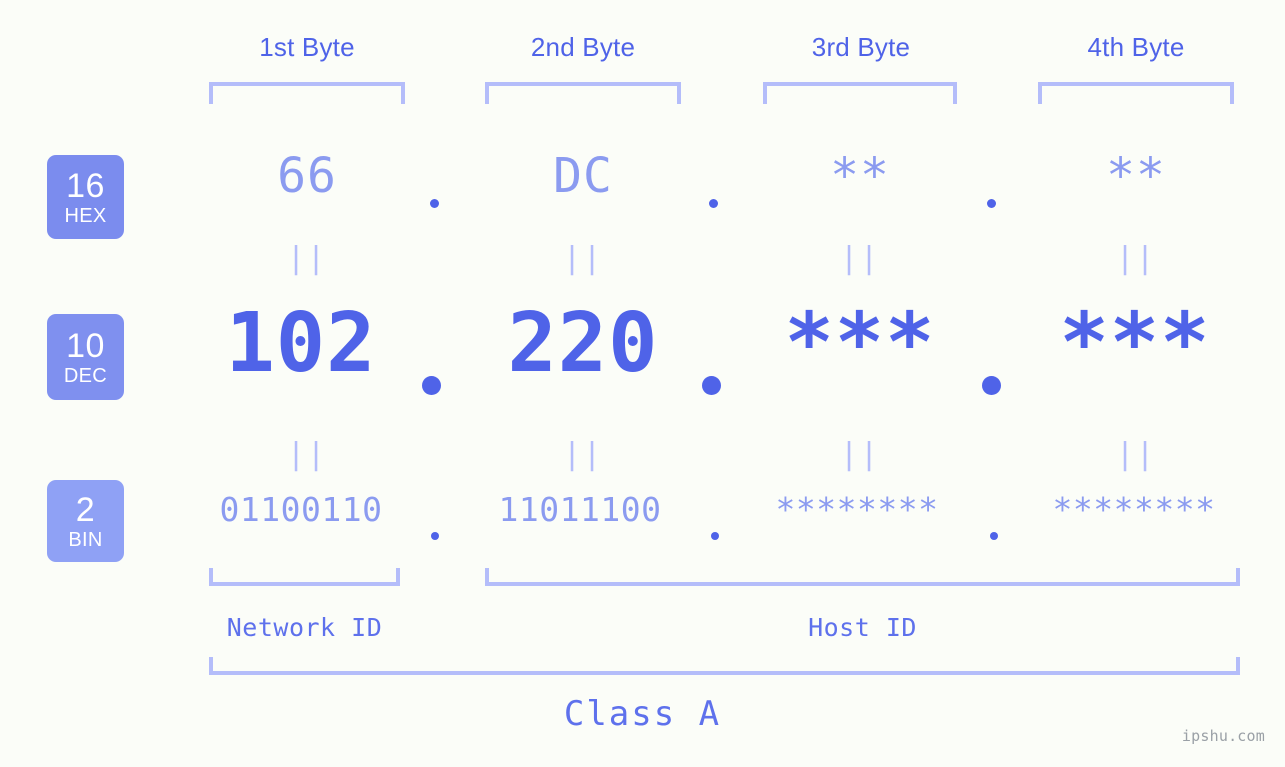  Describe the element at coordinates (580, 509) in the screenshot. I see `bin-octet-2: 11011100` at that location.